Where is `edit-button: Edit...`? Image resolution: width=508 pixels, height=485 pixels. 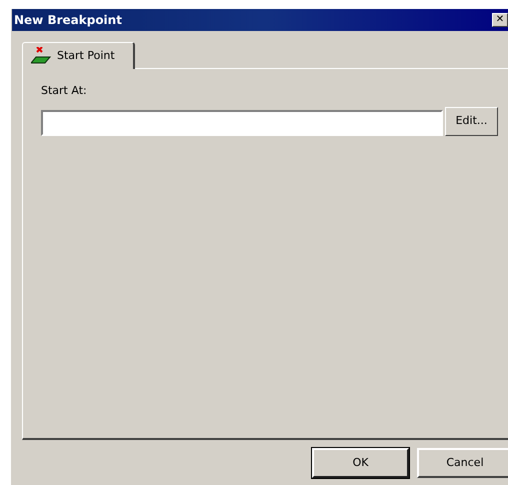
edit-button: Edit... is located at coordinates (471, 121).